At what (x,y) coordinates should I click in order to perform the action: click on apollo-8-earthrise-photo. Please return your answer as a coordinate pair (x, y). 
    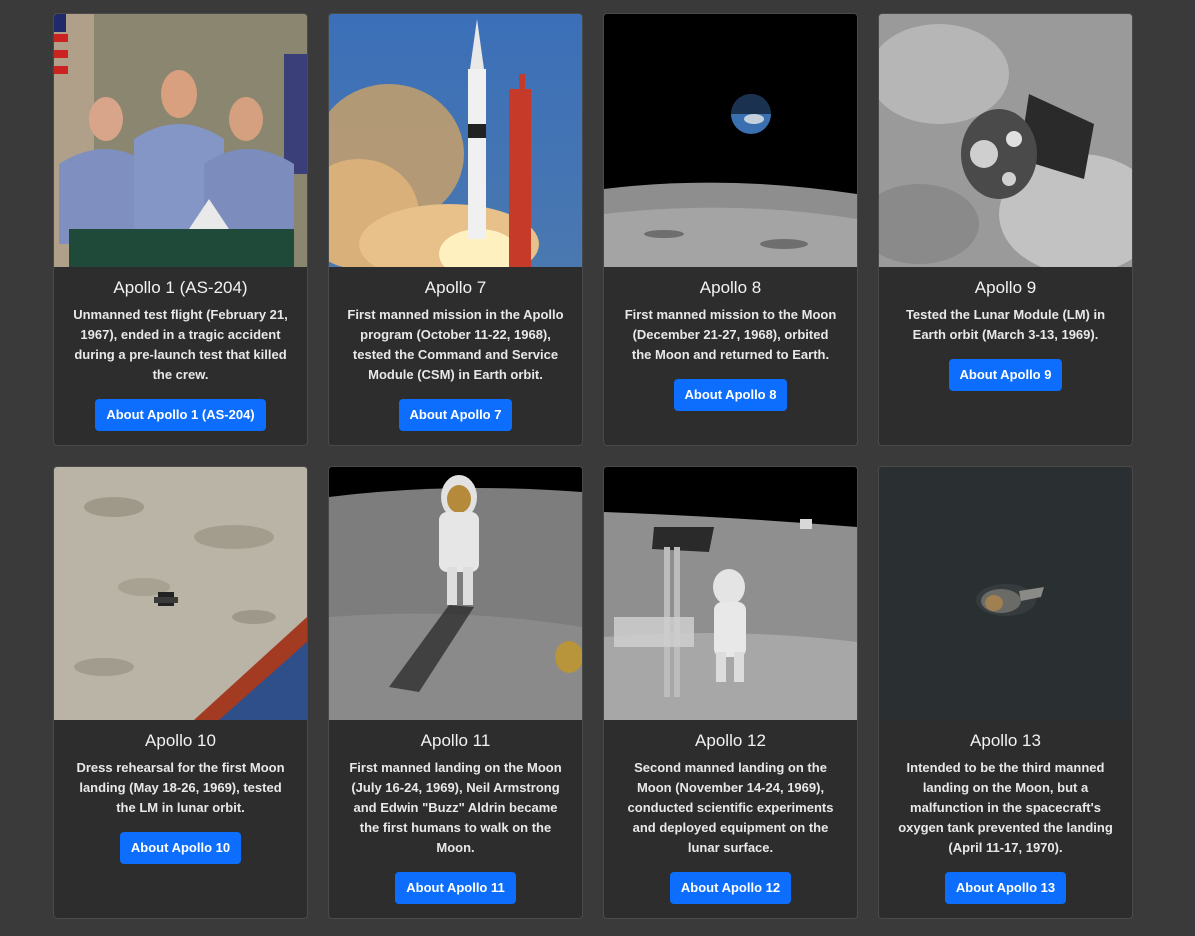
    Looking at the image, I should click on (730, 140).